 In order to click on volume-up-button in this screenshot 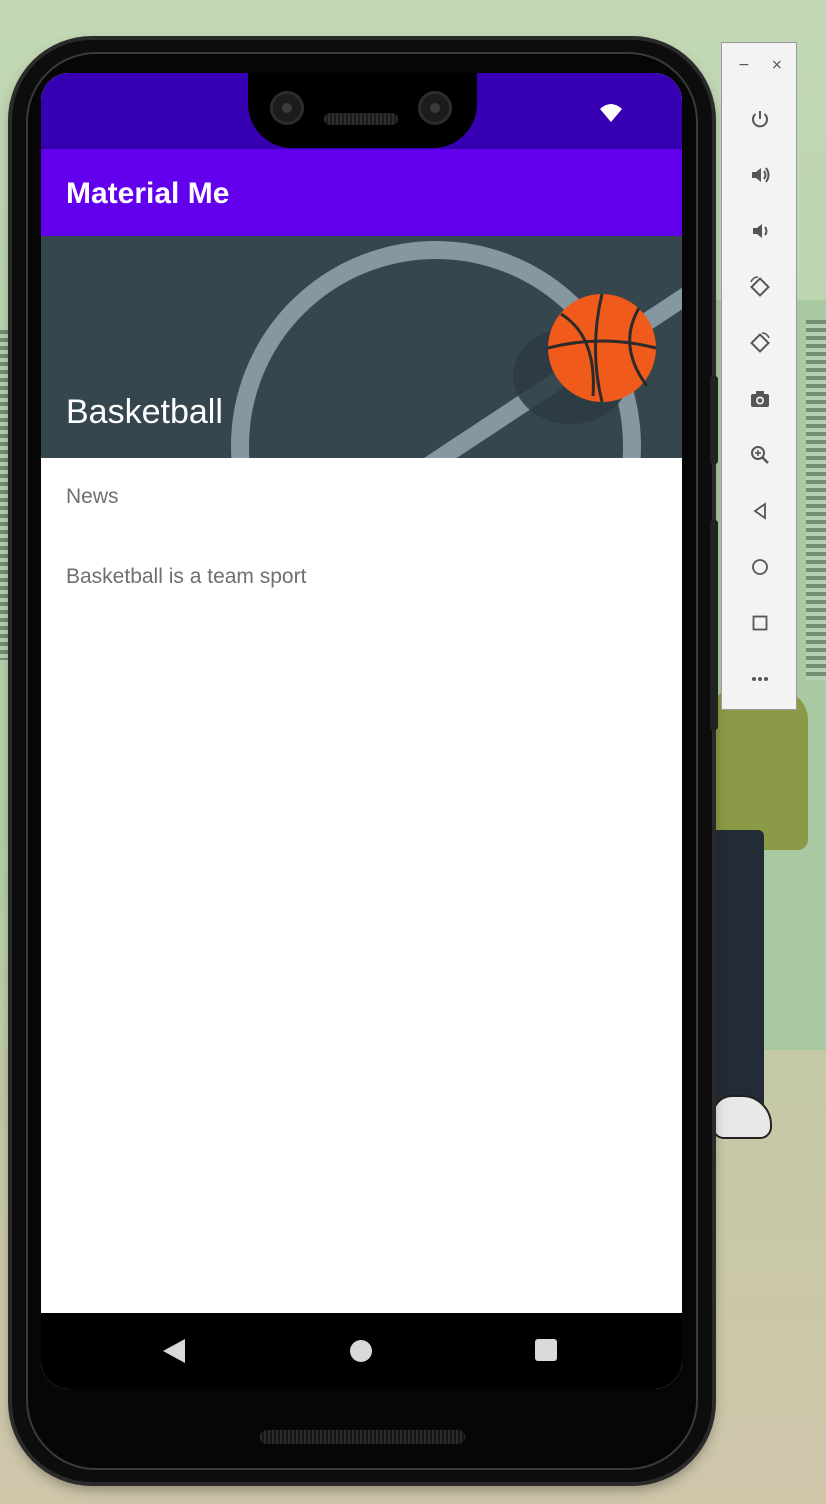, I will do `click(760, 175)`.